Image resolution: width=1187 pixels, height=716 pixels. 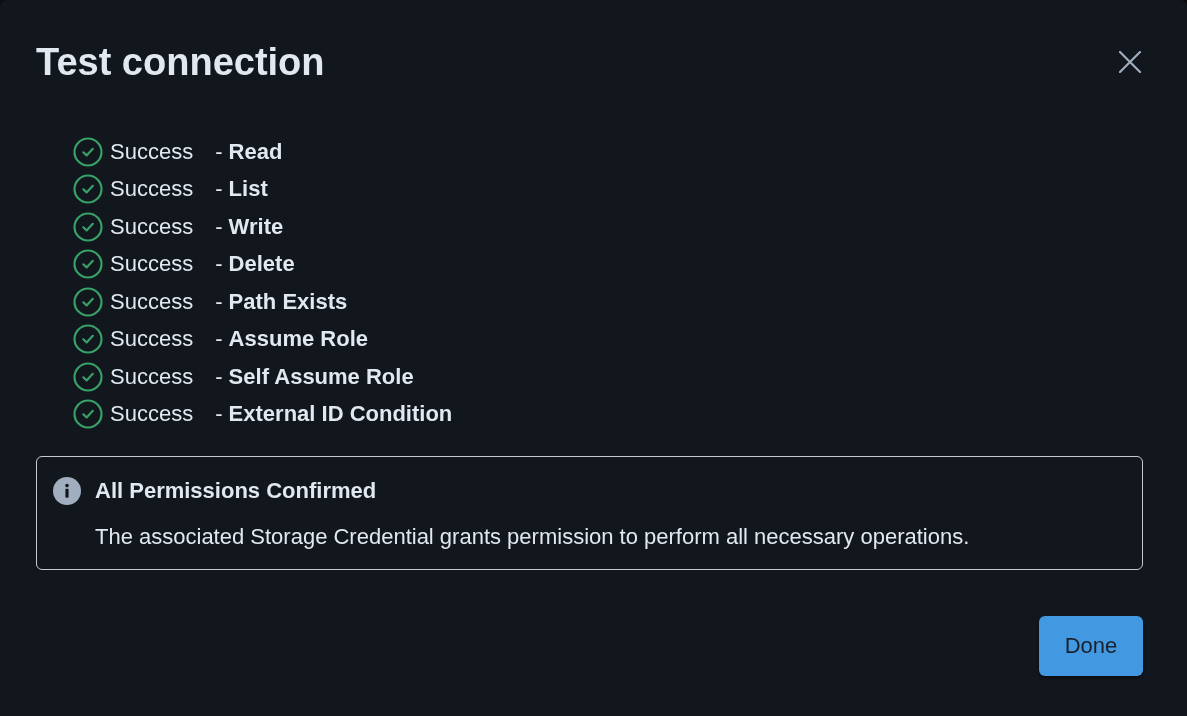 I want to click on close-icon, so click(x=1130, y=62).